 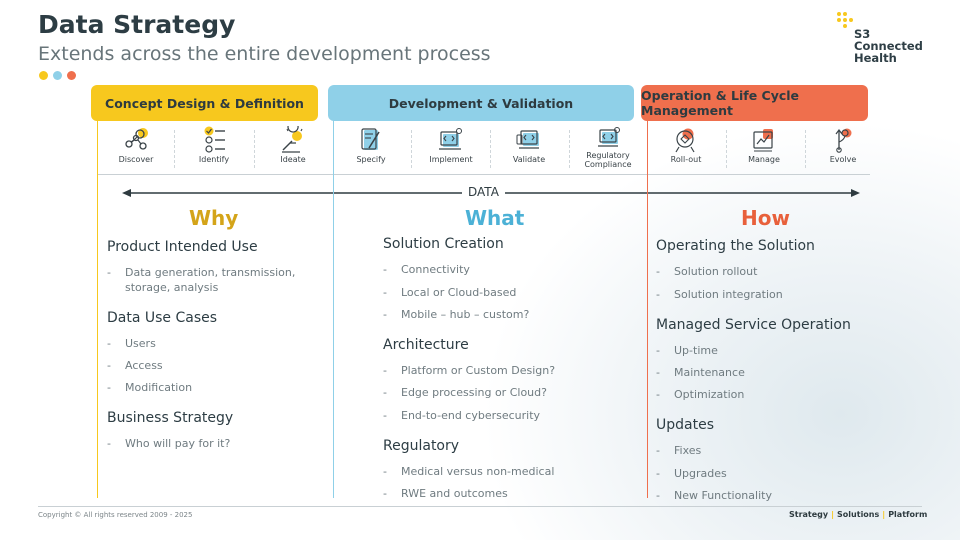 I want to click on logo-text: S3 Connected Health, so click(x=888, y=46).